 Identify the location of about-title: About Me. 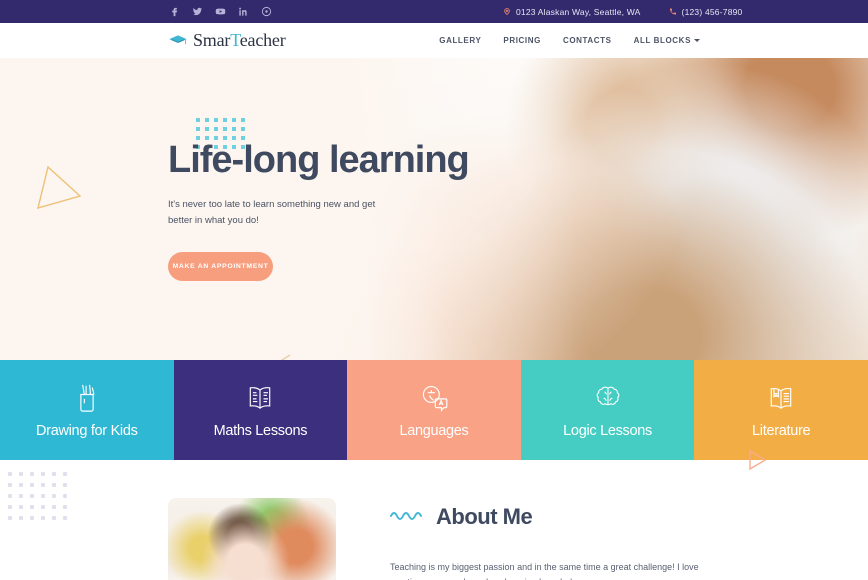
(484, 516).